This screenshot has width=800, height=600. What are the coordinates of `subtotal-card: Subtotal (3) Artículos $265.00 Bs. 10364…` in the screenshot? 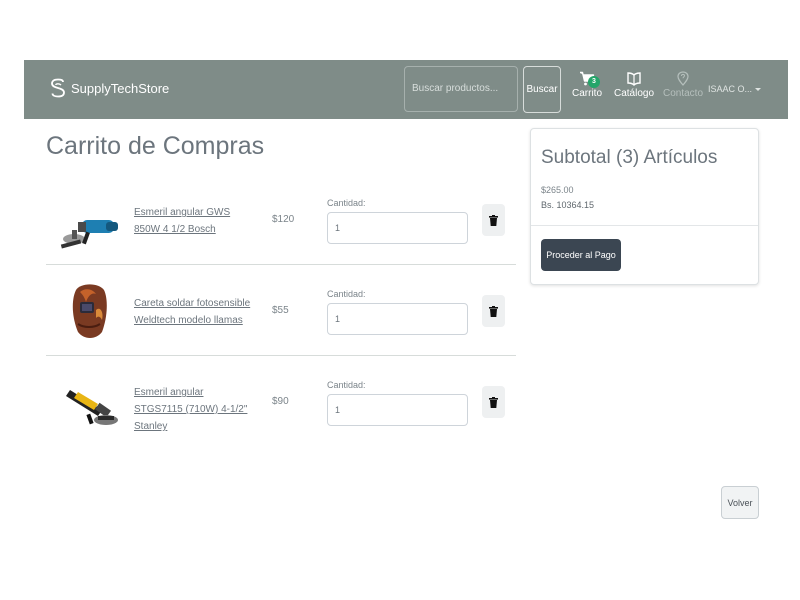 It's located at (644, 206).